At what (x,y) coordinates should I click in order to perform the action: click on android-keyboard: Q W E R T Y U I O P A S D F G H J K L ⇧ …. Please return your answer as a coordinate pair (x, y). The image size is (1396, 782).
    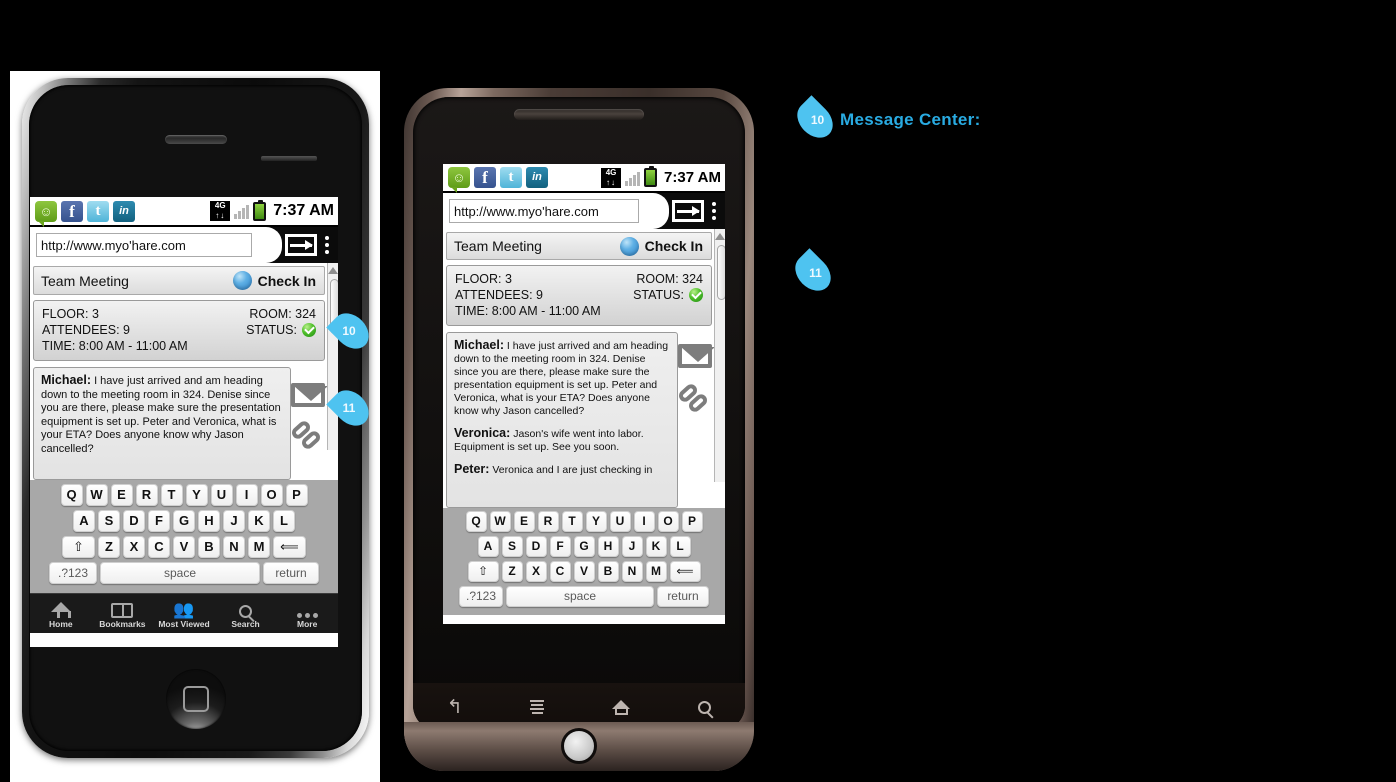
    Looking at the image, I should click on (584, 561).